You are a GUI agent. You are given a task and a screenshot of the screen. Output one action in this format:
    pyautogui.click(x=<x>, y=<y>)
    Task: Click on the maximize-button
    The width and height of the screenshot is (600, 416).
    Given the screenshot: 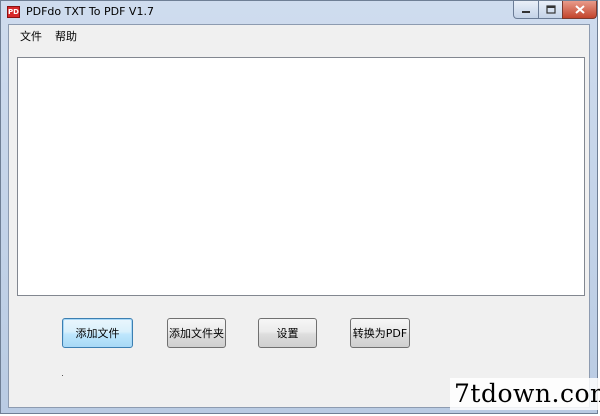 What is the action you would take?
    pyautogui.click(x=550, y=10)
    